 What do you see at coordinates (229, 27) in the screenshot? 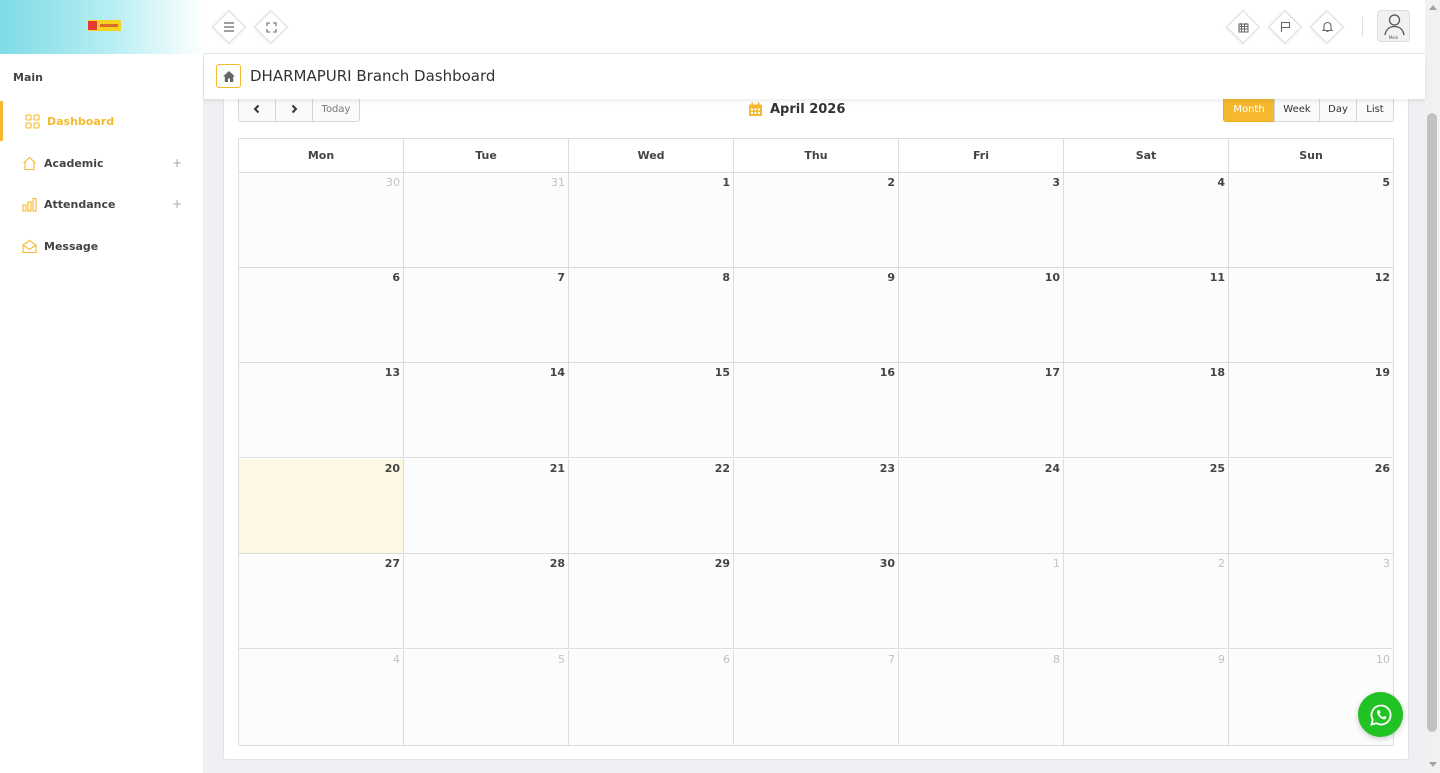
I see `menu-toggle-button` at bounding box center [229, 27].